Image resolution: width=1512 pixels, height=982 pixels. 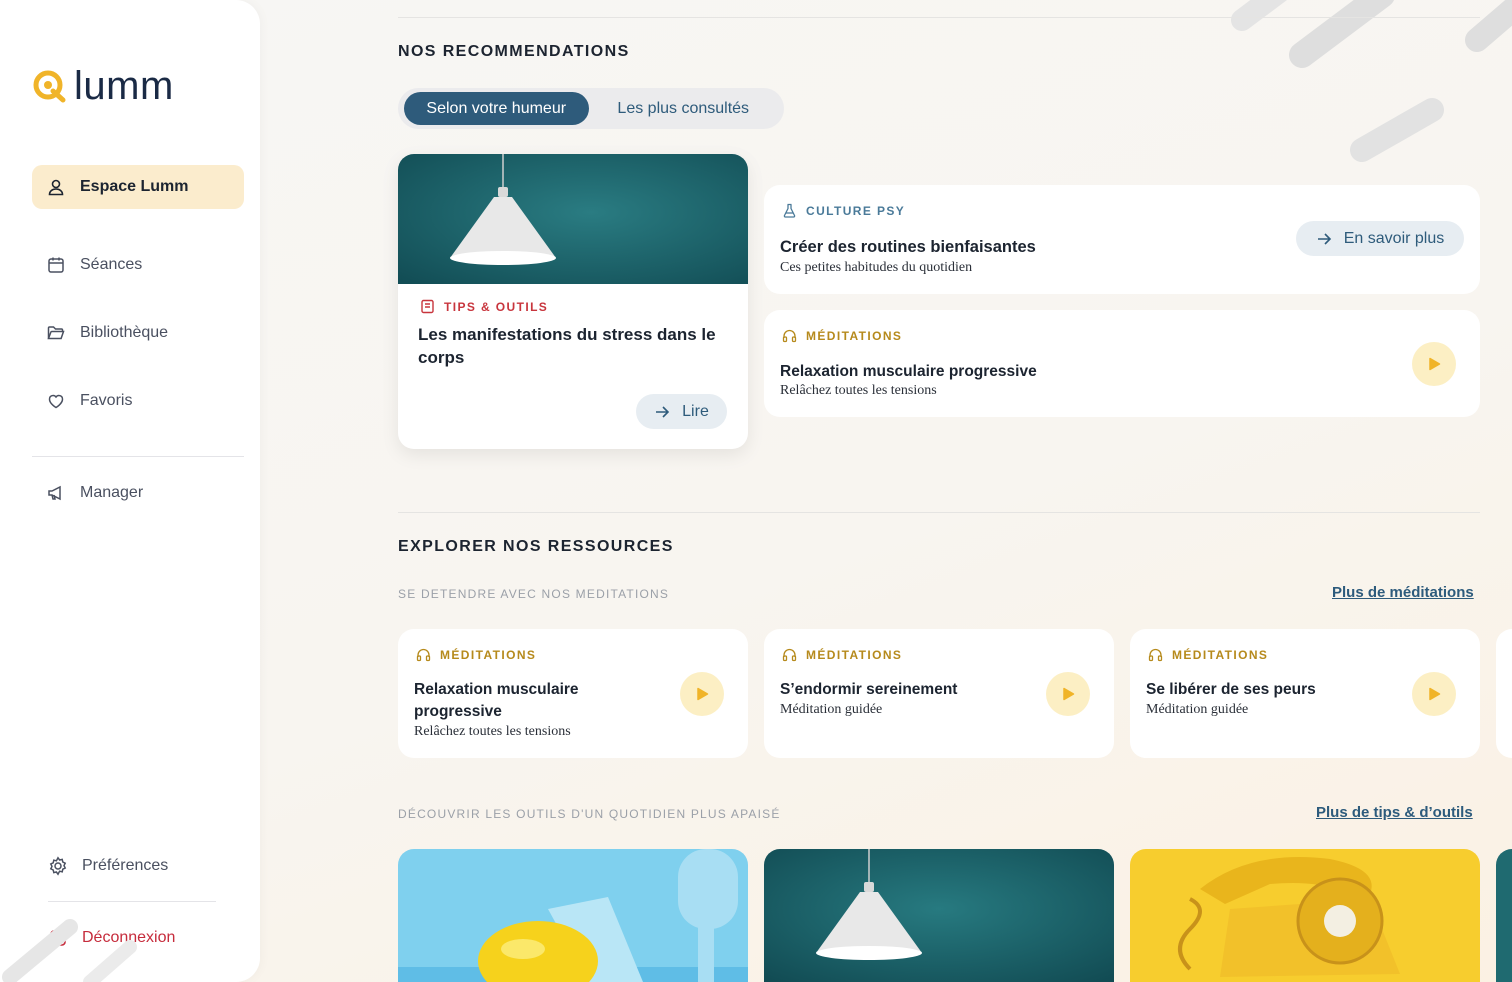 I want to click on telephone-image, so click(x=1305, y=915).